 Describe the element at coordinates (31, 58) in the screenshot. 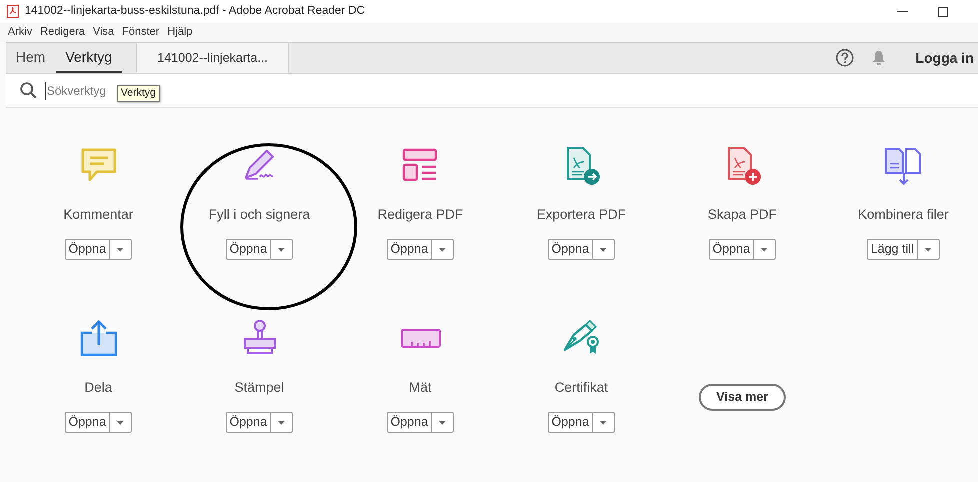

I see `tab: Hem` at that location.